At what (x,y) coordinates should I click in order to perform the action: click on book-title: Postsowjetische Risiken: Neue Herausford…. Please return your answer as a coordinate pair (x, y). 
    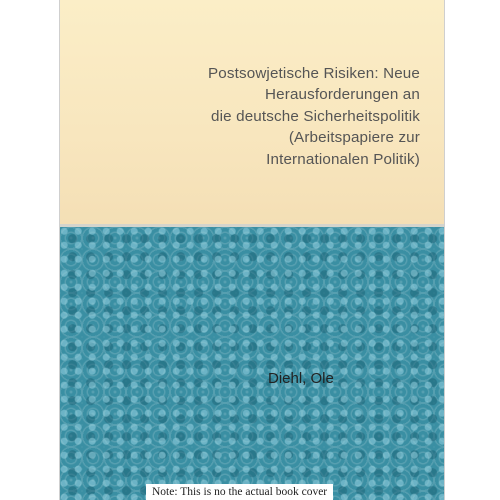
    Looking at the image, I should click on (313, 116).